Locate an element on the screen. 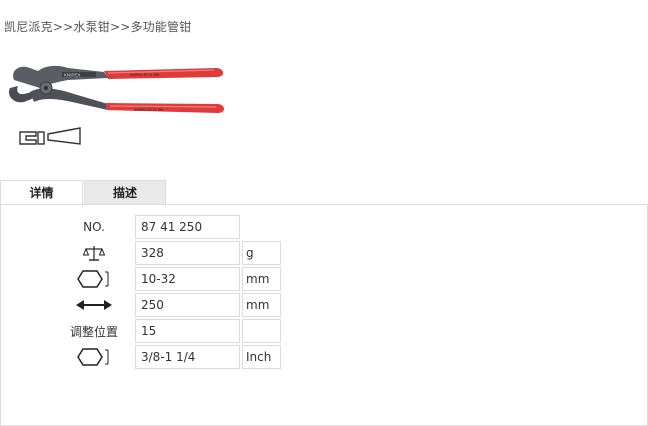 The width and height of the screenshot is (648, 426). table-row: 3/8-1 1/4 Inch is located at coordinates (168, 357).